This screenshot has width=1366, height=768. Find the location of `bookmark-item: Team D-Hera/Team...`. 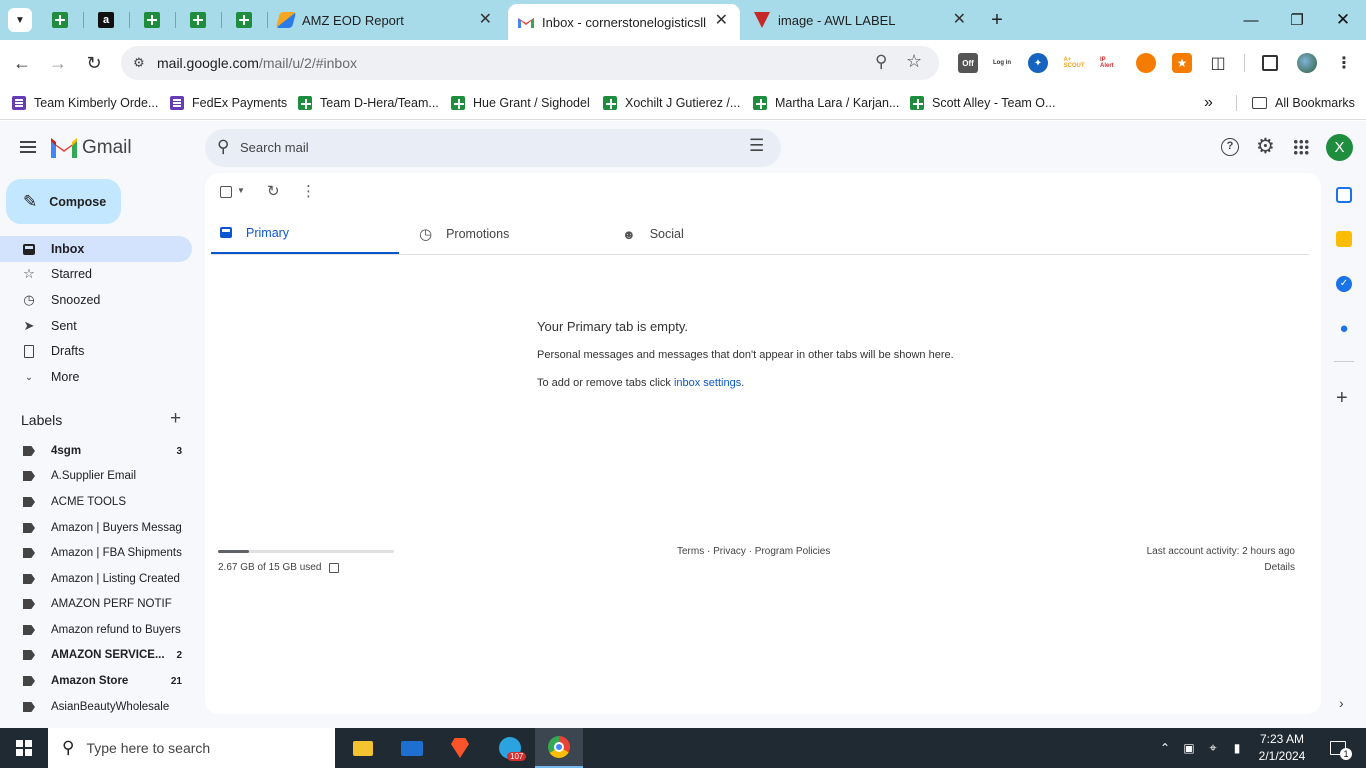

bookmark-item: Team D-Hera/Team... is located at coordinates (368, 103).